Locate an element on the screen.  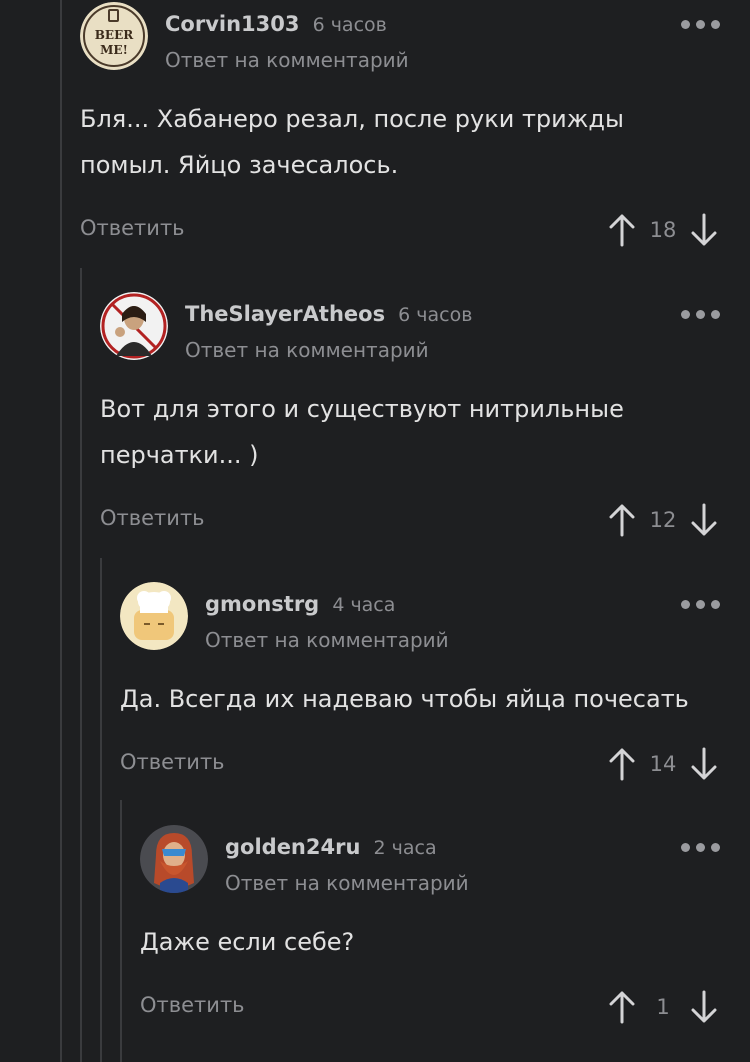
comment-meta: golden24ru 2 часа is located at coordinates (331, 847).